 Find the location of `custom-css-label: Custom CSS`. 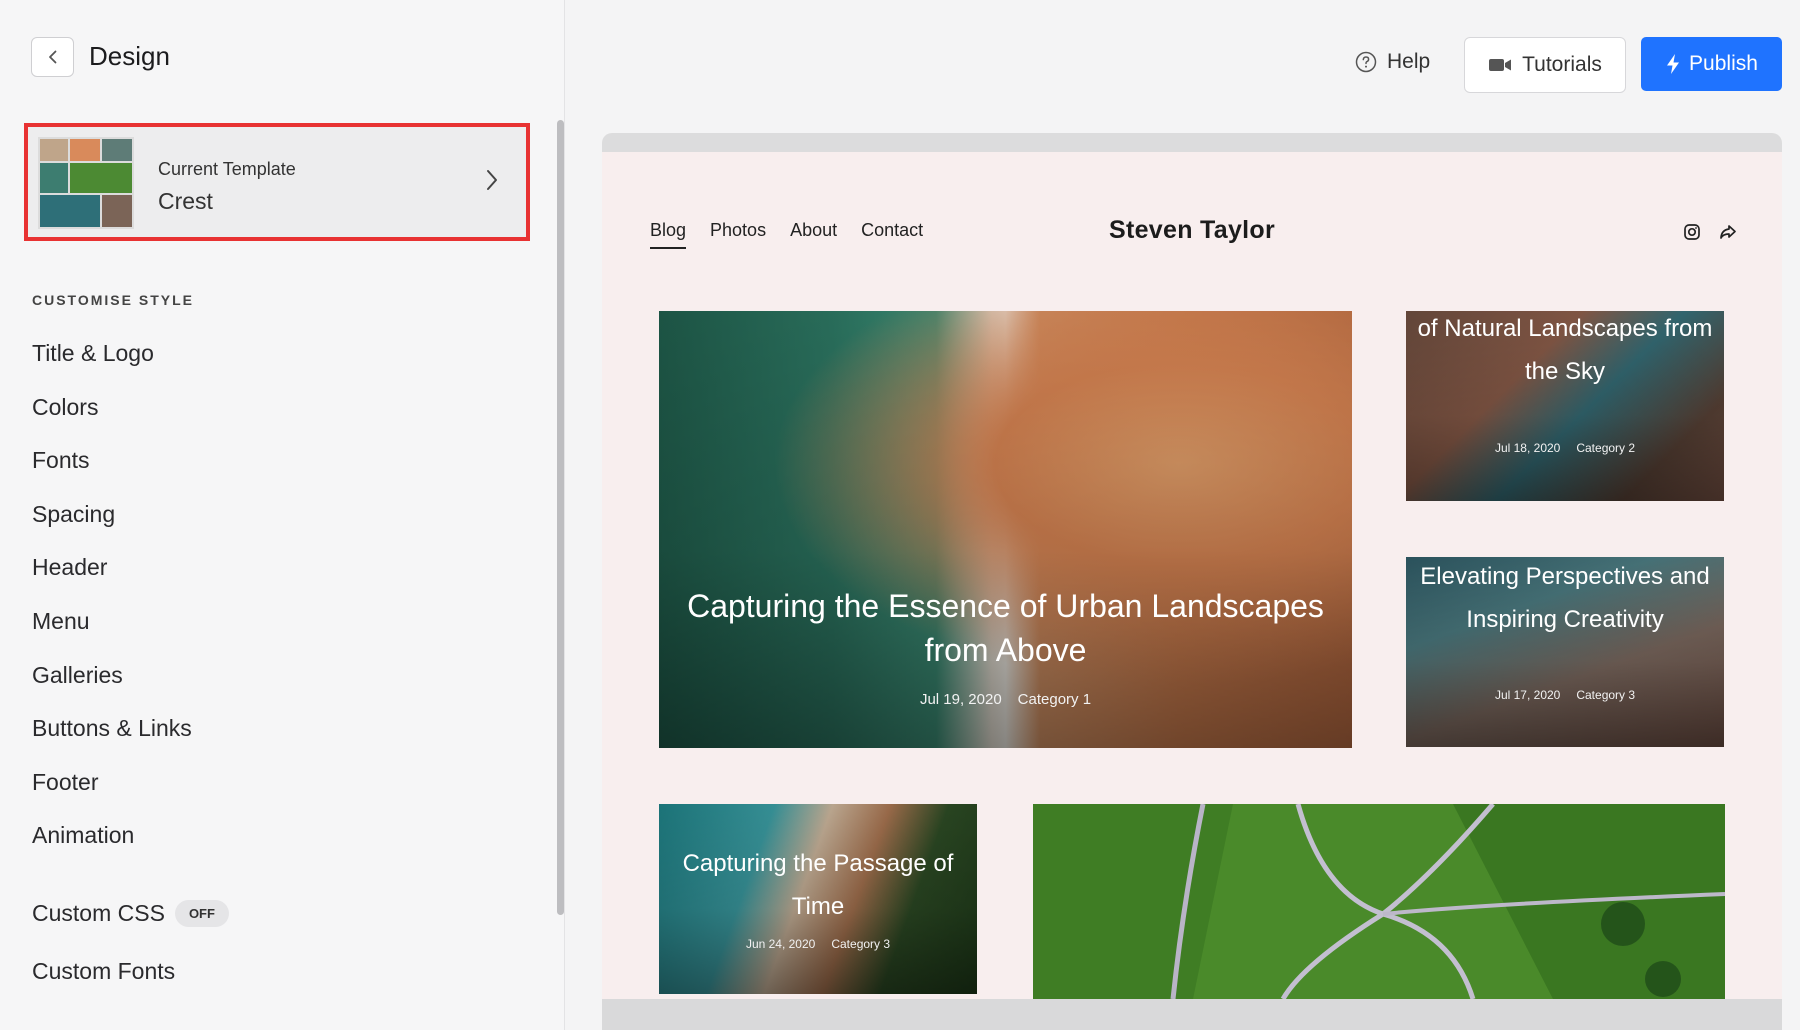

custom-css-label: Custom CSS is located at coordinates (98, 913).